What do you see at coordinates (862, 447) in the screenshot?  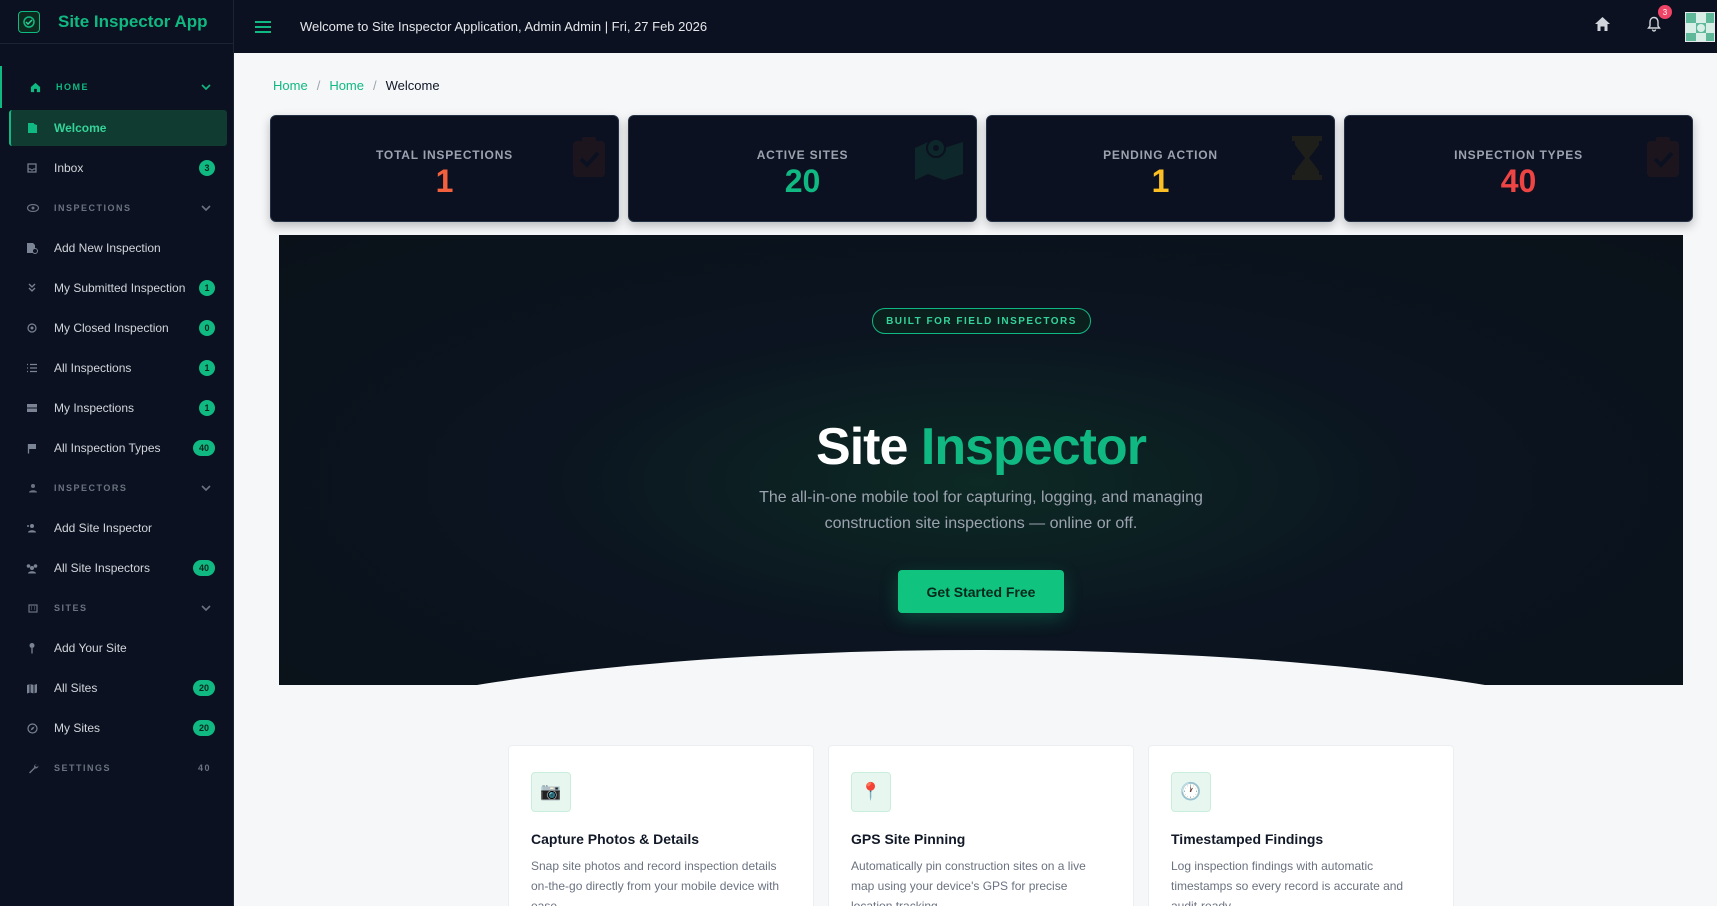 I see `hero-title-main: Site` at bounding box center [862, 447].